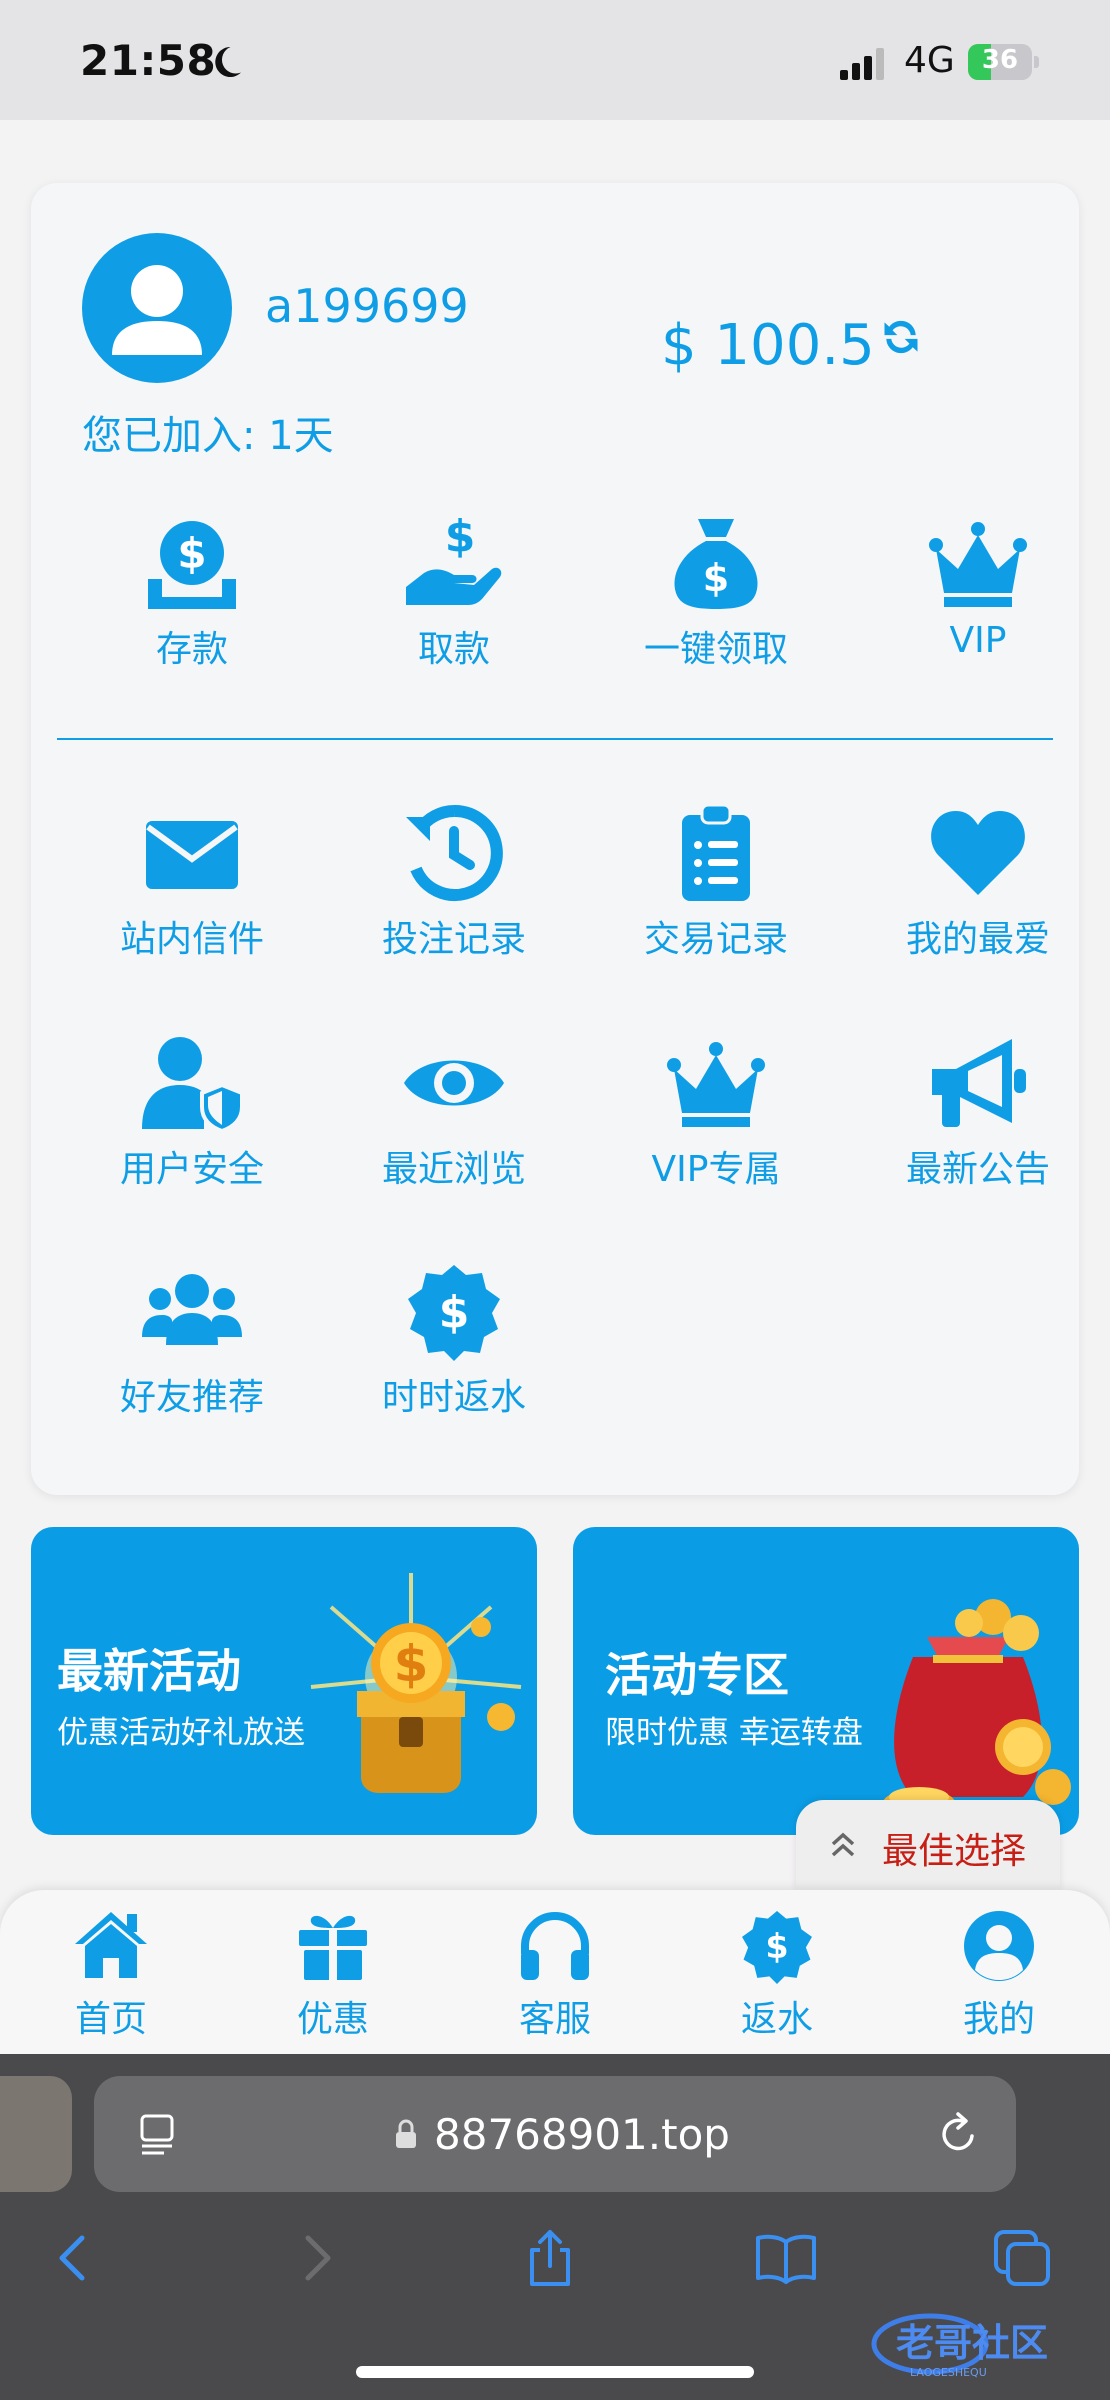  Describe the element at coordinates (697, 1675) in the screenshot. I see `banner-title: 活动专区` at that location.